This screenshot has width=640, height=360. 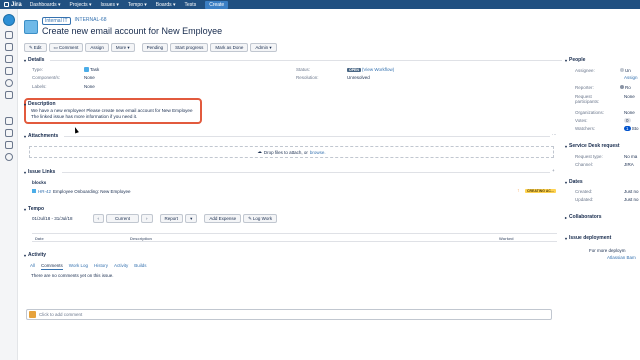 What do you see at coordinates (44, 191) in the screenshot?
I see `linked-issue-key: HR-42` at bounding box center [44, 191].